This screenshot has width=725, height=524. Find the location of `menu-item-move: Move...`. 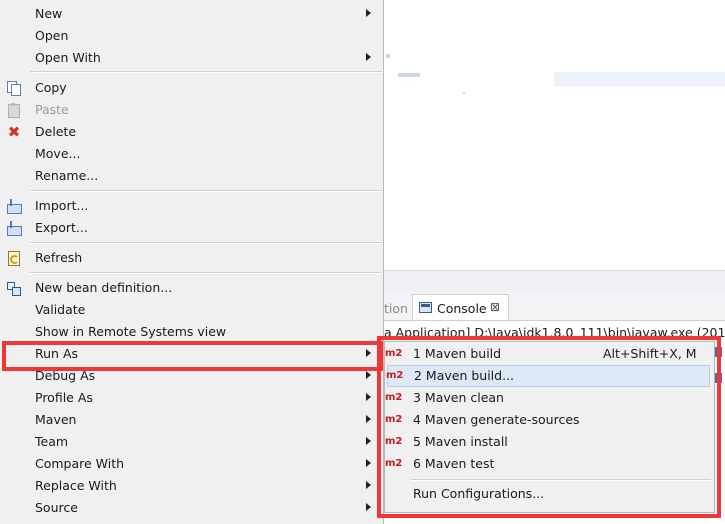

menu-item-move: Move... is located at coordinates (191, 154).